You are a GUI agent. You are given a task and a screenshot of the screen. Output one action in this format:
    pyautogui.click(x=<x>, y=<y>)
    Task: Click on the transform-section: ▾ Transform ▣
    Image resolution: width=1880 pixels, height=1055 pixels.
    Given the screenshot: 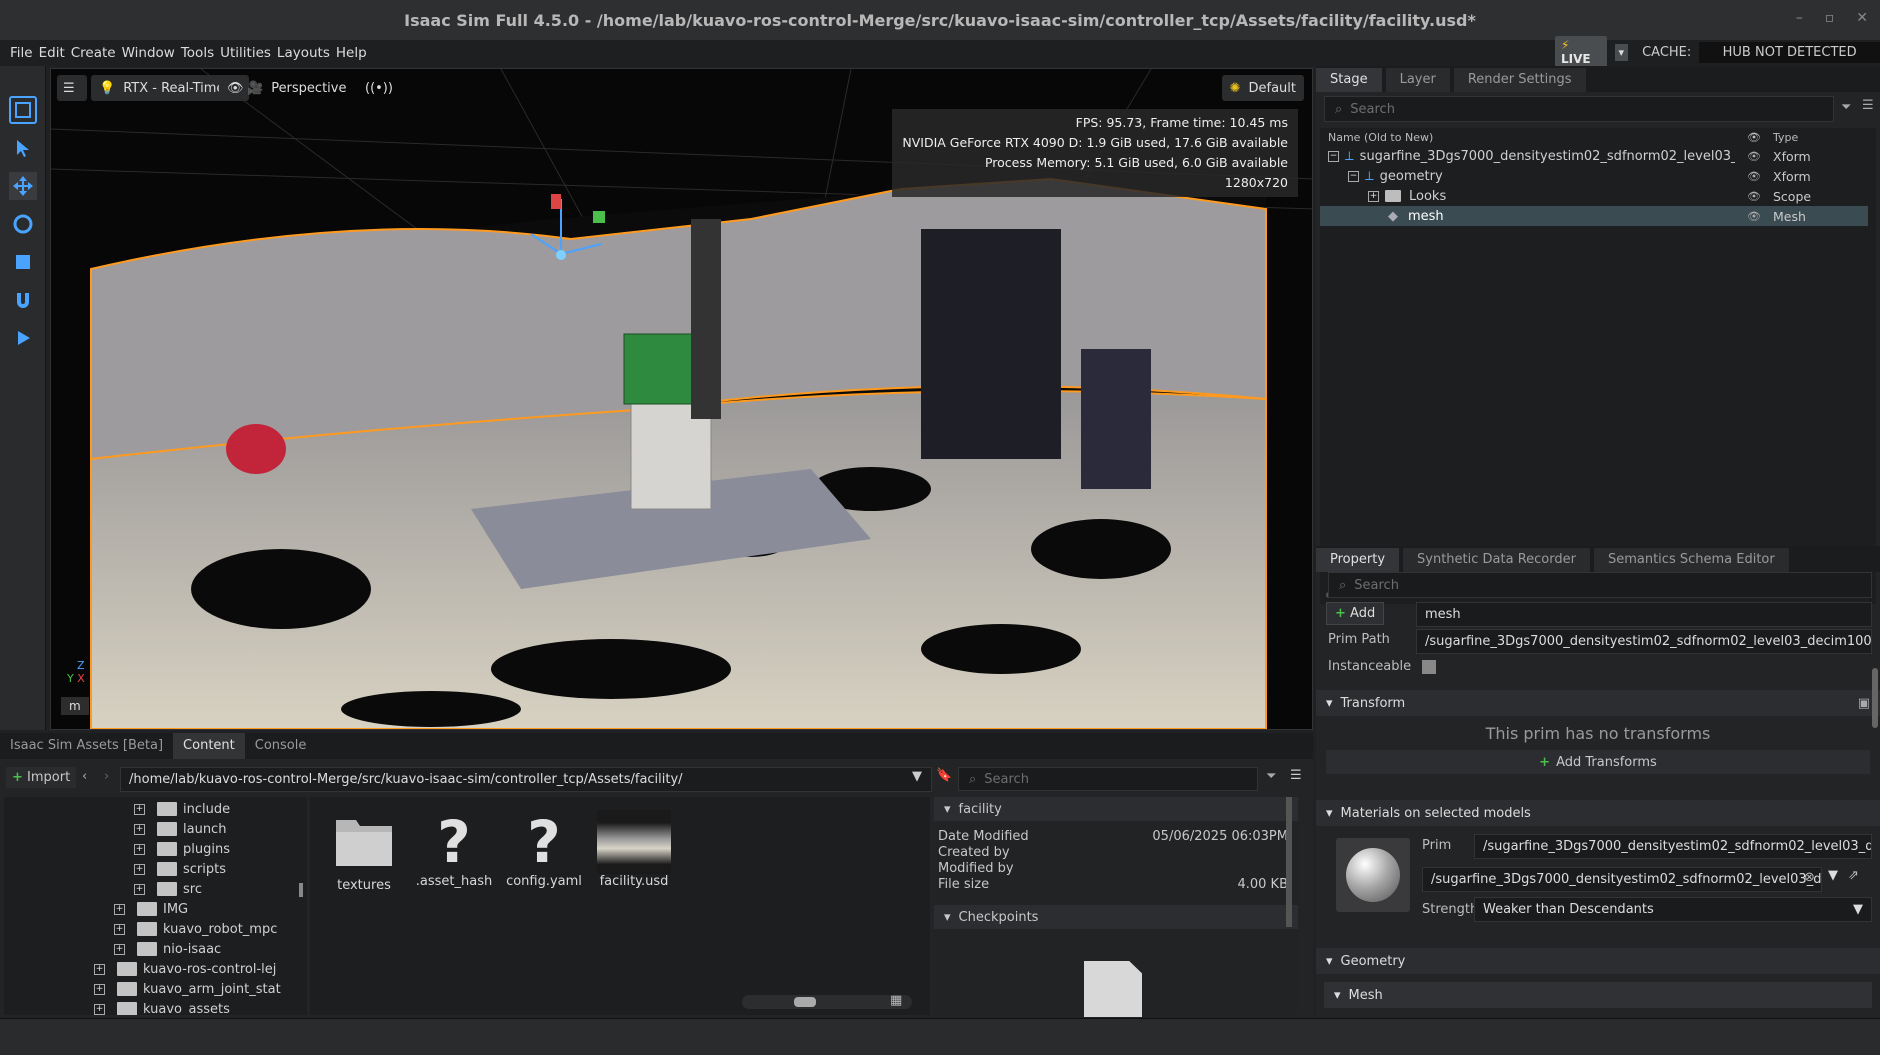 What is the action you would take?
    pyautogui.click(x=1598, y=703)
    